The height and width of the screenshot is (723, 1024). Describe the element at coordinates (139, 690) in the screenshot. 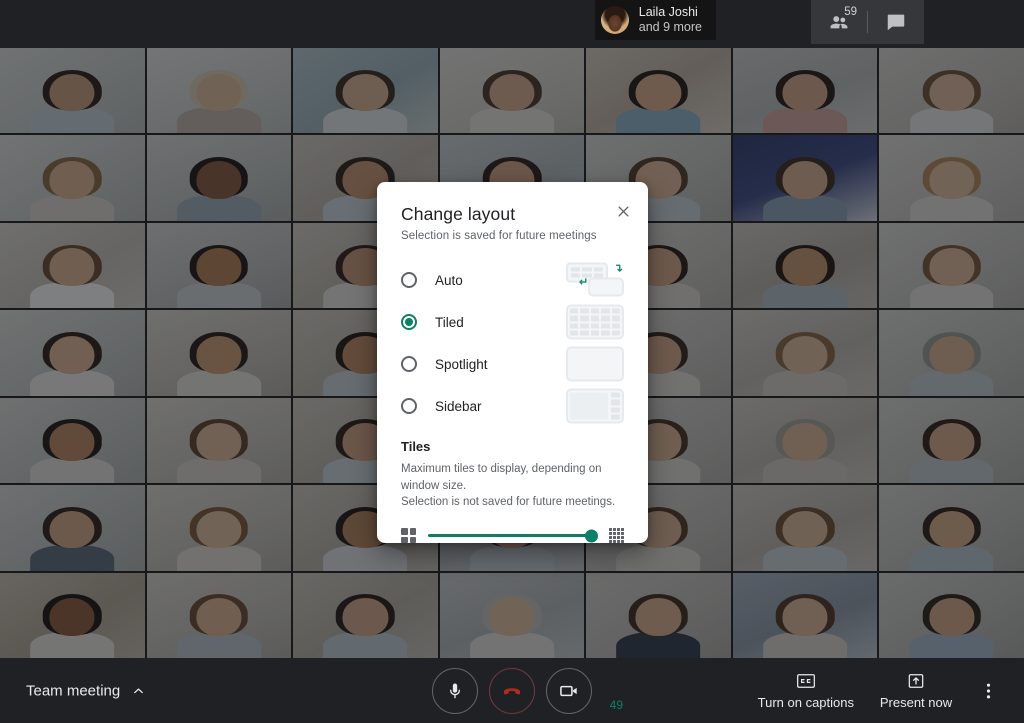

I see `chevron-up-icon` at that location.